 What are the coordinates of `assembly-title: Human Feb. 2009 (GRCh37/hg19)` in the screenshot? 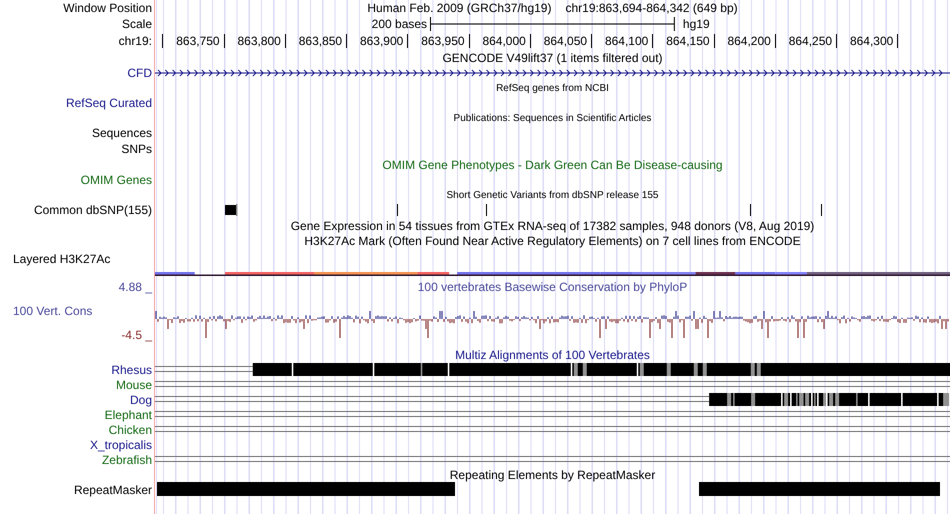 It's located at (459, 8).